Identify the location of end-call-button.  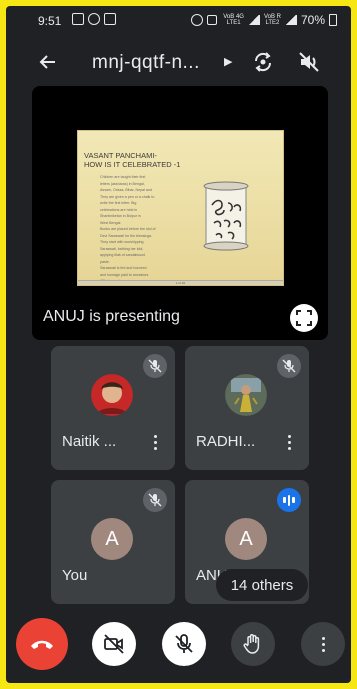
(42, 644).